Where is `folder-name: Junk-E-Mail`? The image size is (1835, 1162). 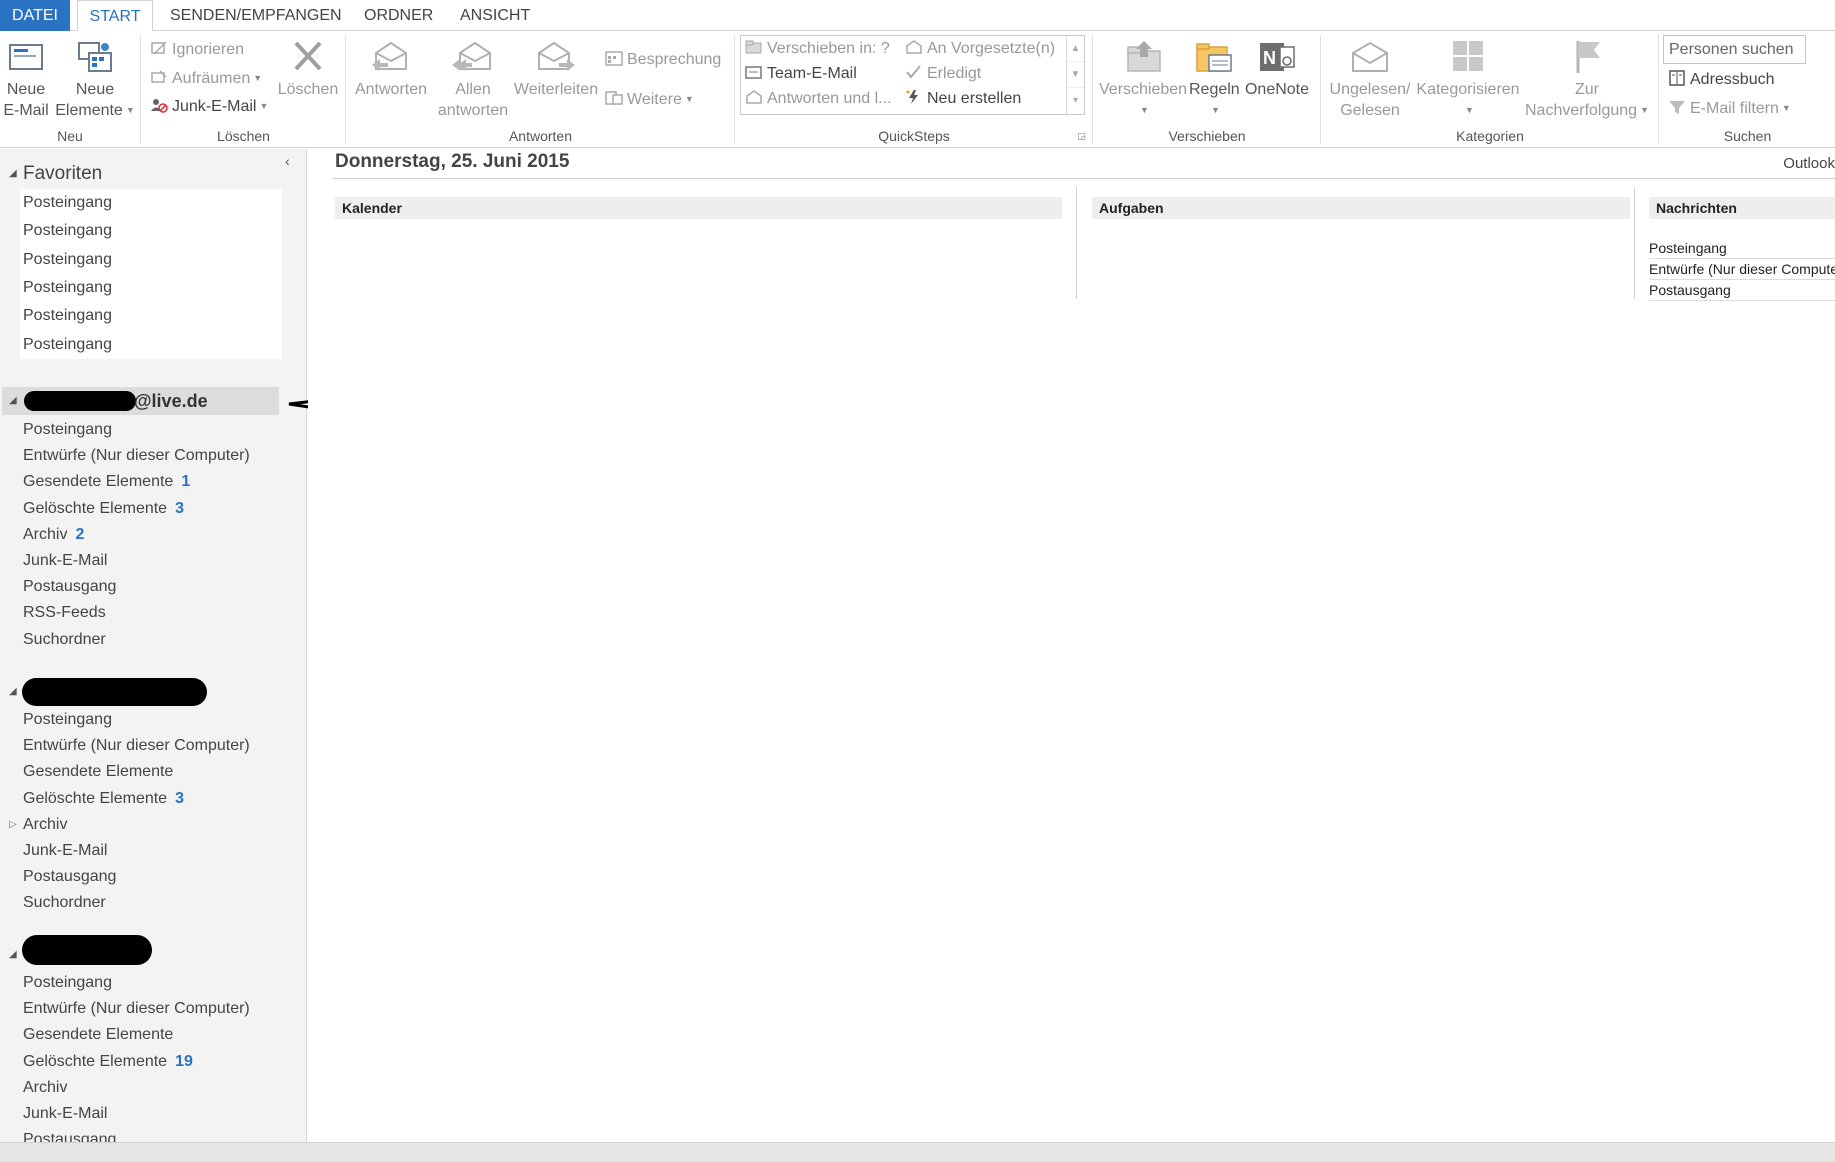 folder-name: Junk-E-Mail is located at coordinates (65, 560).